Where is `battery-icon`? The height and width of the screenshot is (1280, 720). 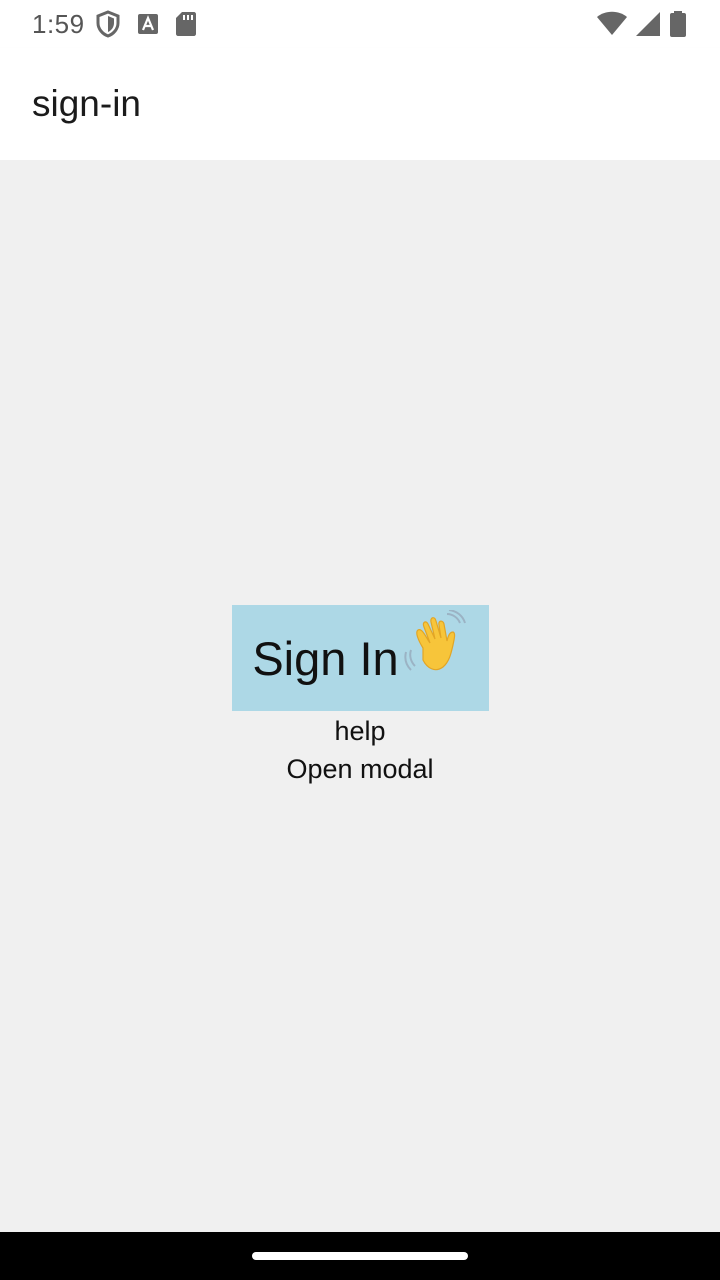 battery-icon is located at coordinates (678, 24).